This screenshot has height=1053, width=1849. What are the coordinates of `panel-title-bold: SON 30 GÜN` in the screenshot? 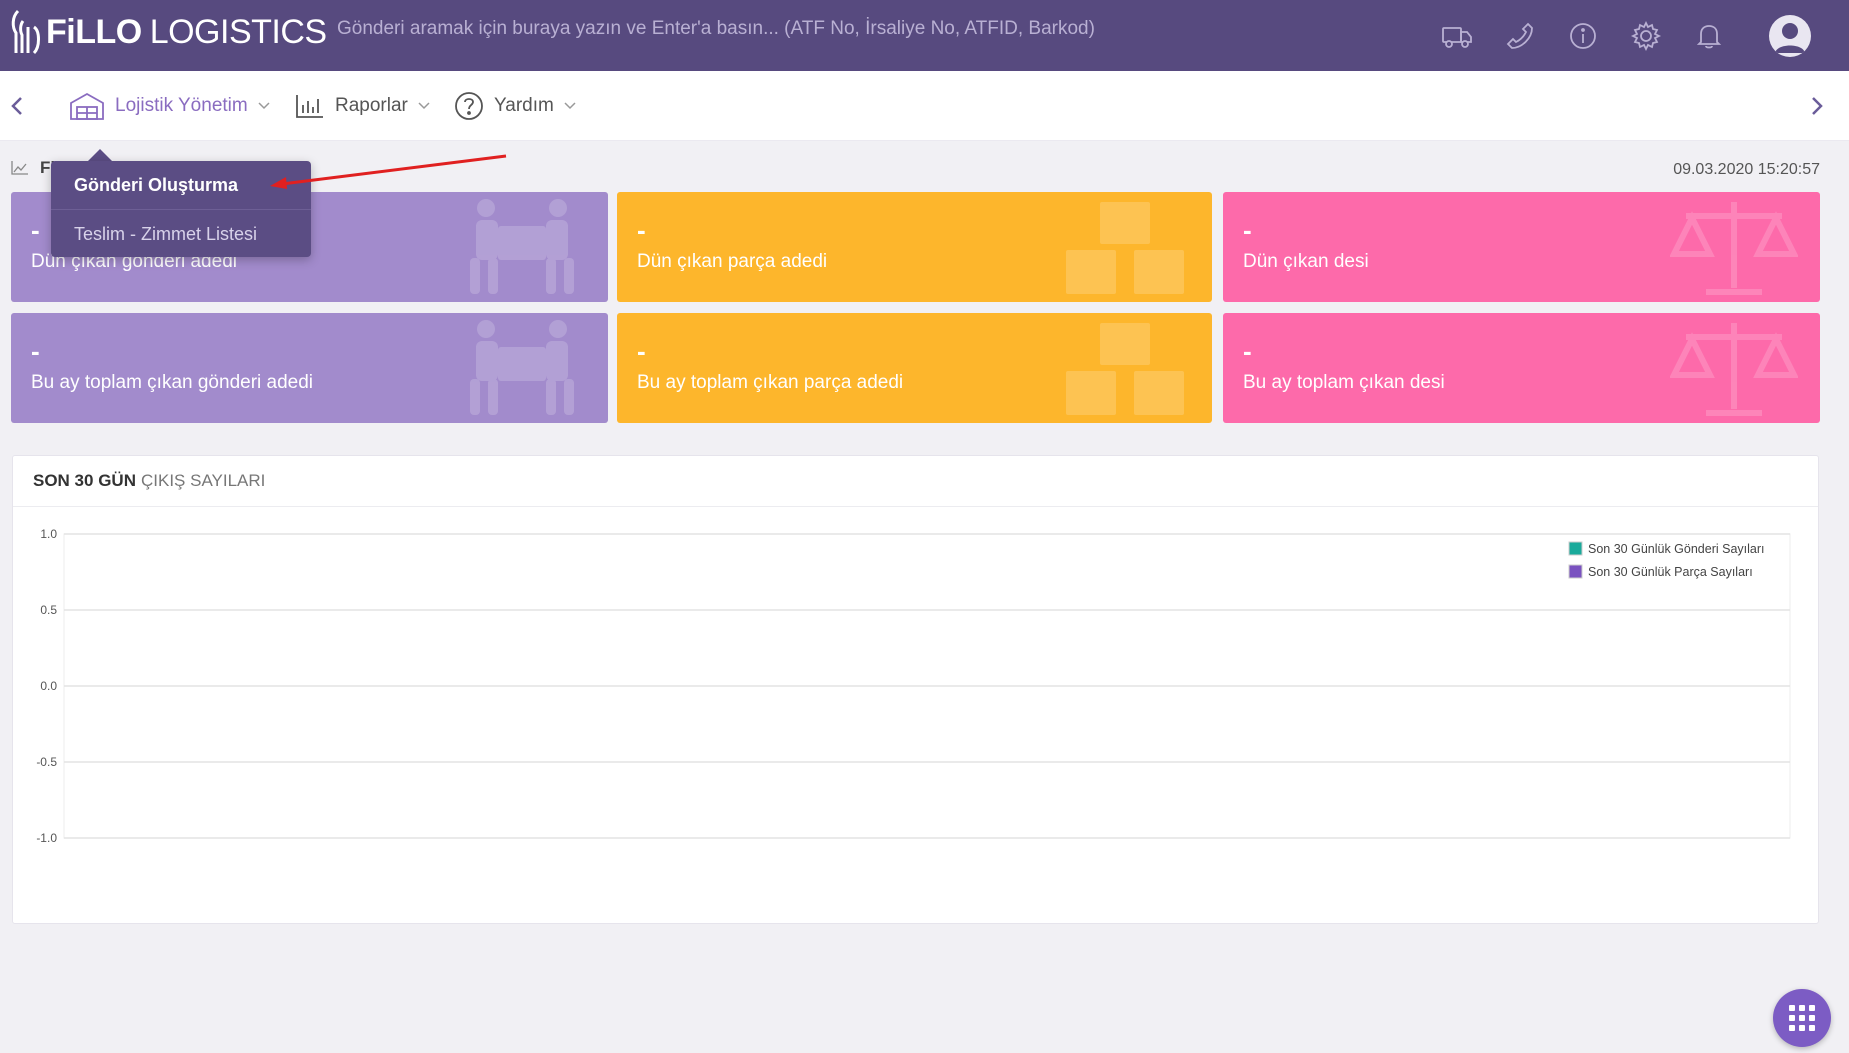 It's located at (84, 480).